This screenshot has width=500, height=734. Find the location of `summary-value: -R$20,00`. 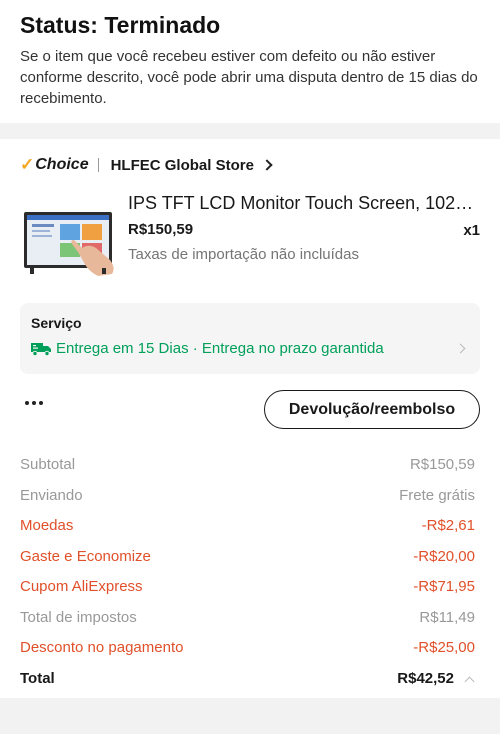

summary-value: -R$20,00 is located at coordinates (444, 556).